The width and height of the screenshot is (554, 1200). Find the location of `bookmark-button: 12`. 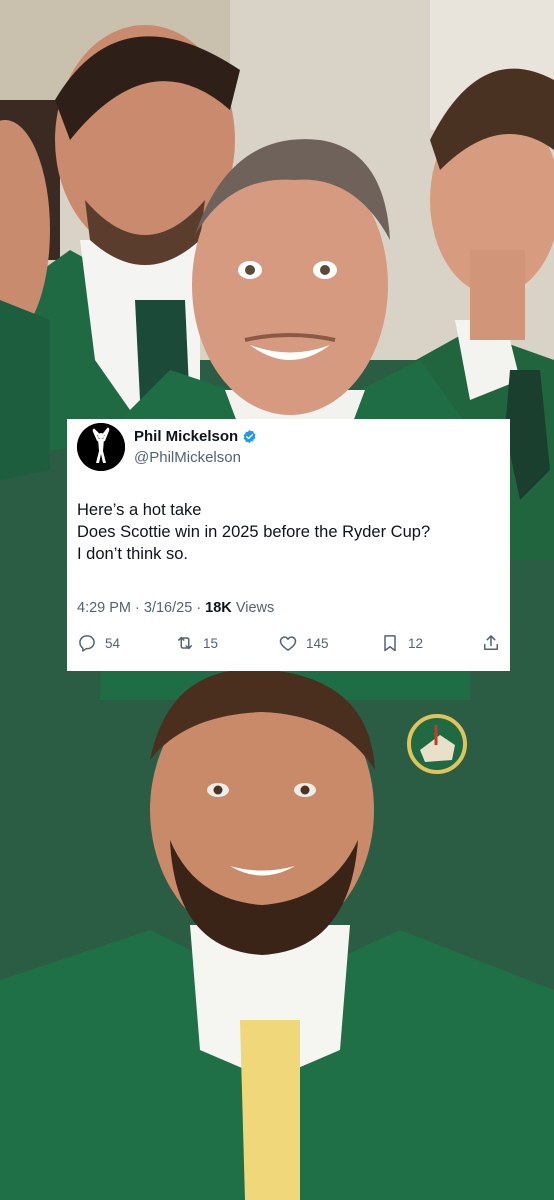

bookmark-button: 12 is located at coordinates (401, 643).